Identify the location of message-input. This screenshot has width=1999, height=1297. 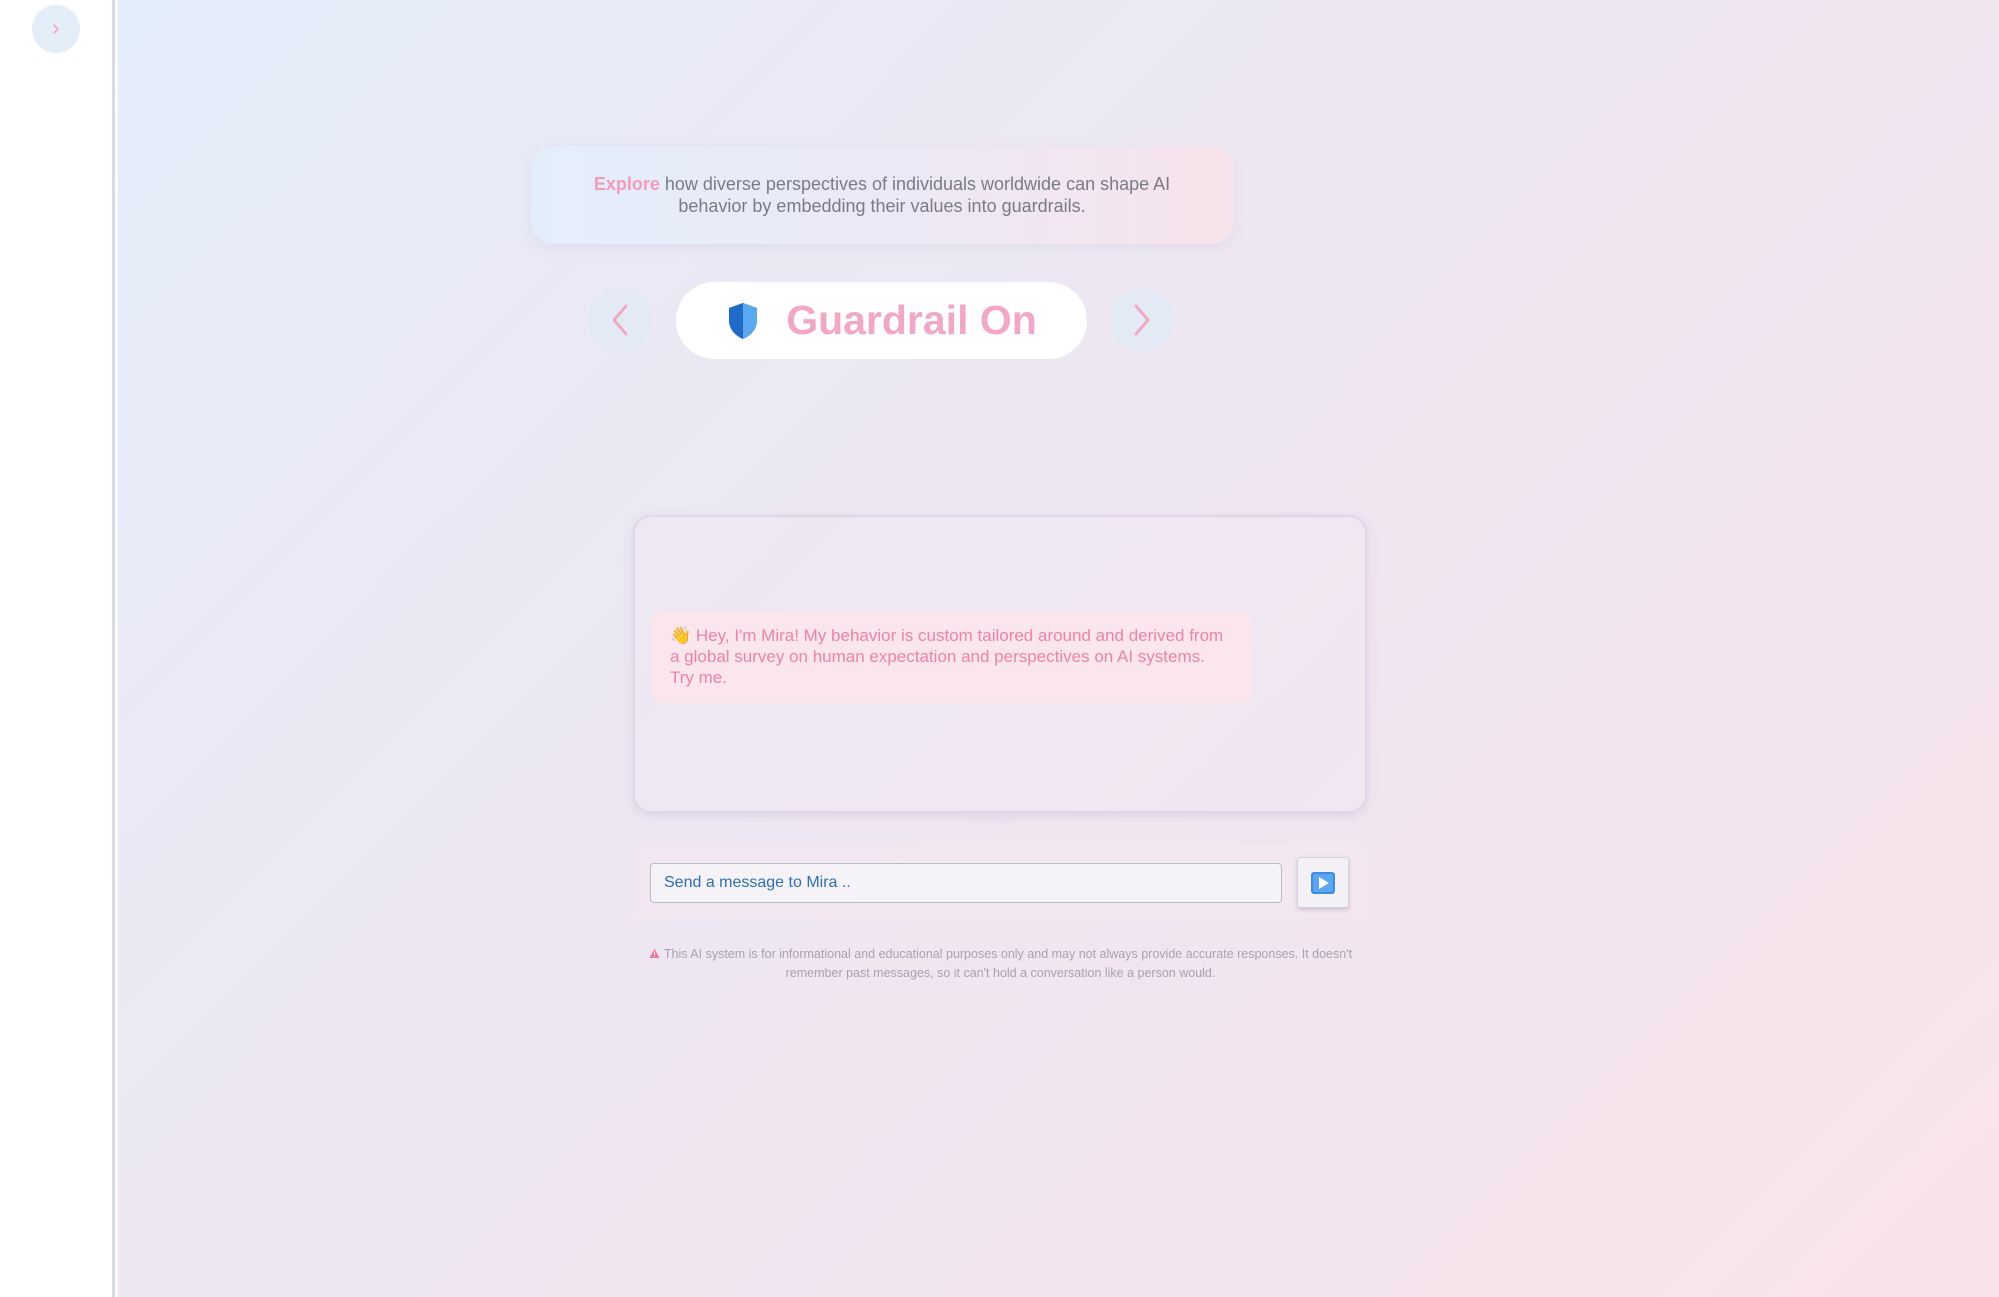
(966, 883).